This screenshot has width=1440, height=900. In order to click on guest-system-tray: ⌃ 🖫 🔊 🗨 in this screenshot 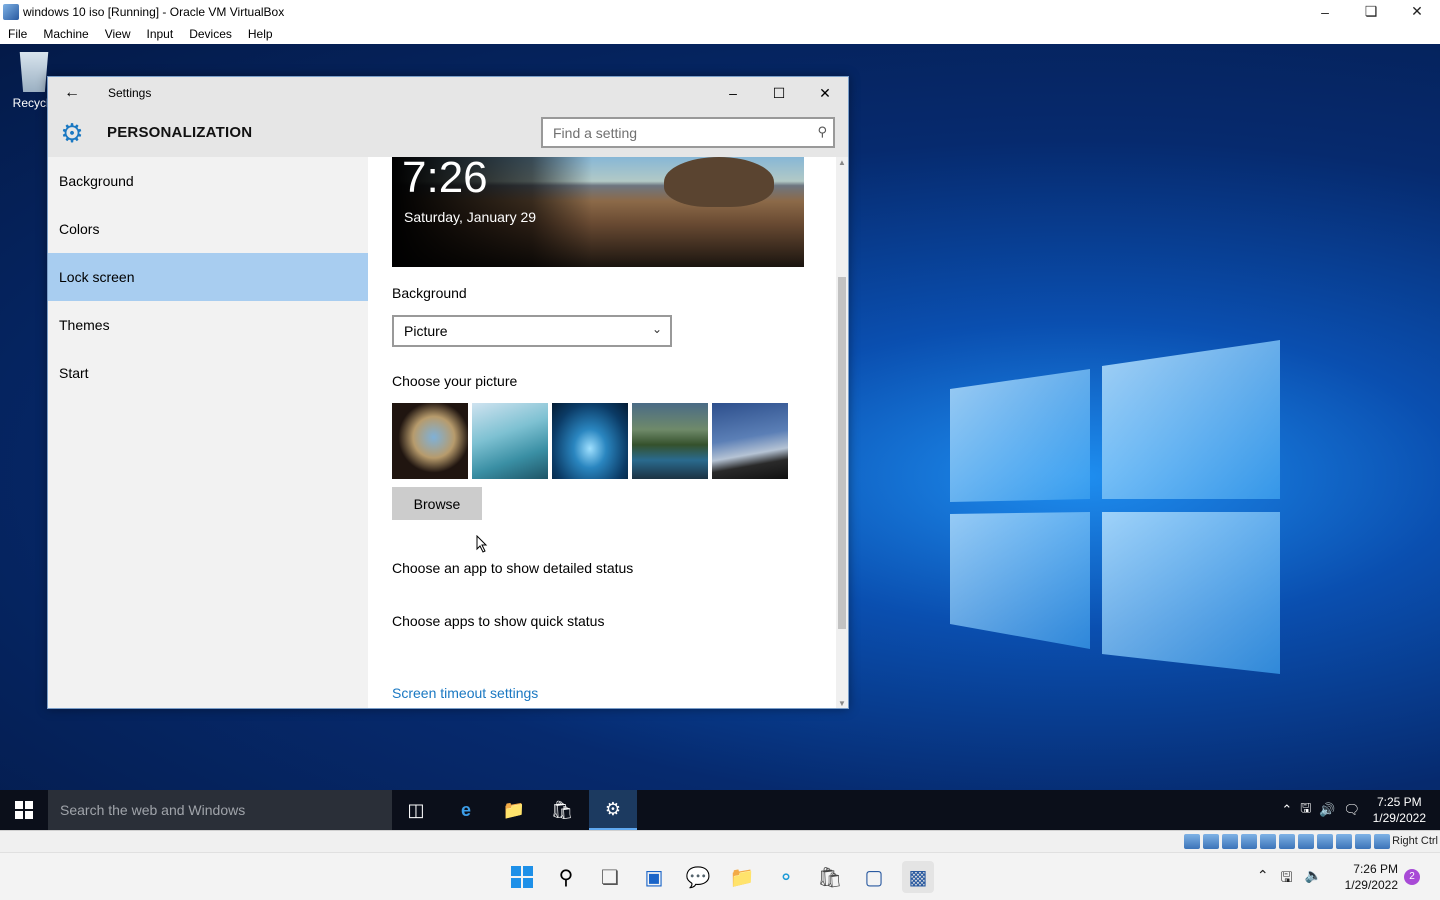, I will do `click(1320, 810)`.